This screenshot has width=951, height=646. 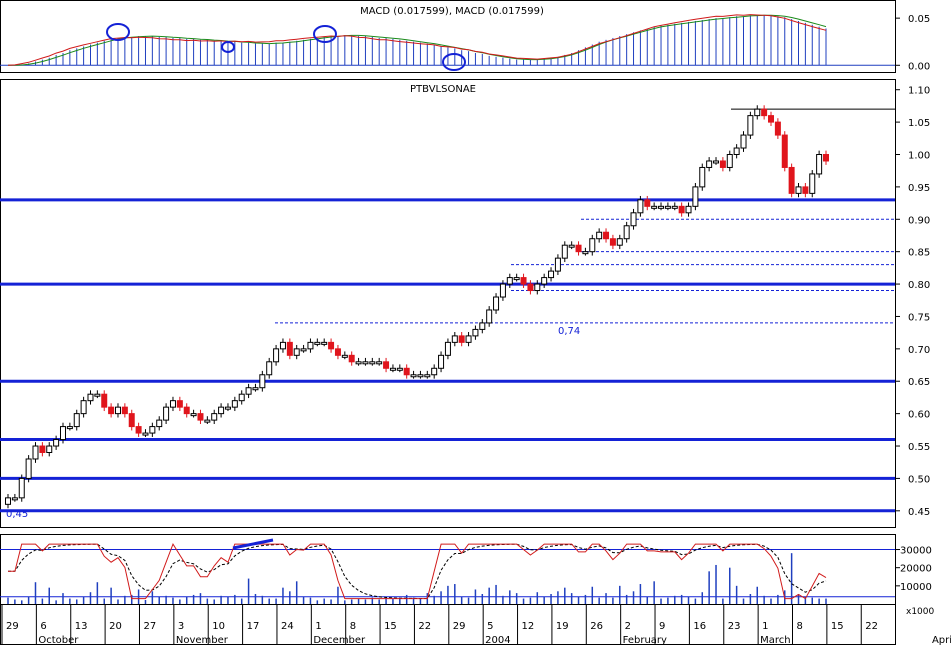 I want to click on price-ytick-label: 0.70, so click(x=919, y=350).